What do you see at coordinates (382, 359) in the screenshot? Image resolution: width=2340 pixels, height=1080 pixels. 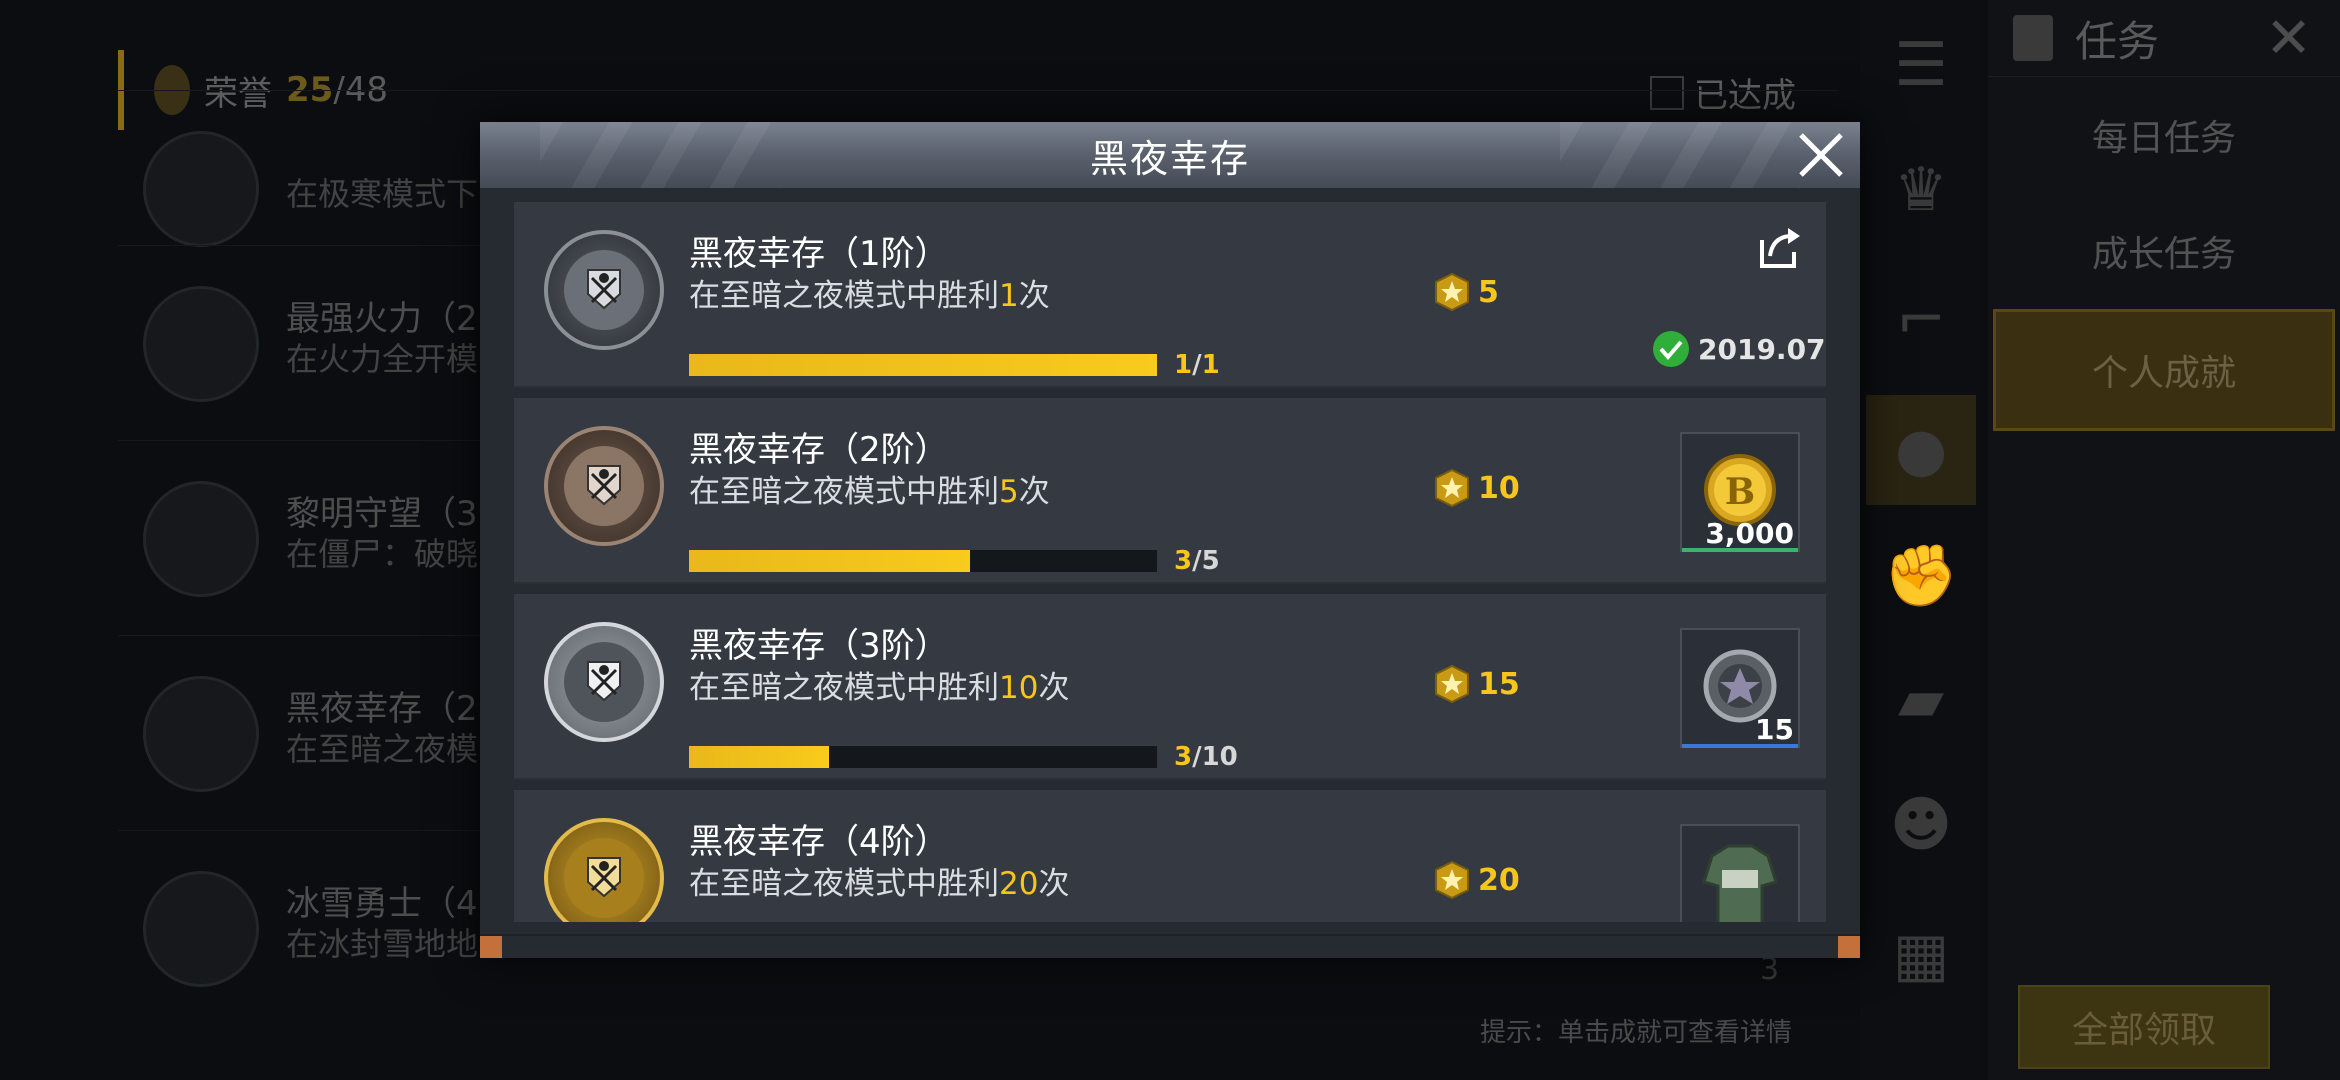 I see `list-item-desc: 在火力全开模` at bounding box center [382, 359].